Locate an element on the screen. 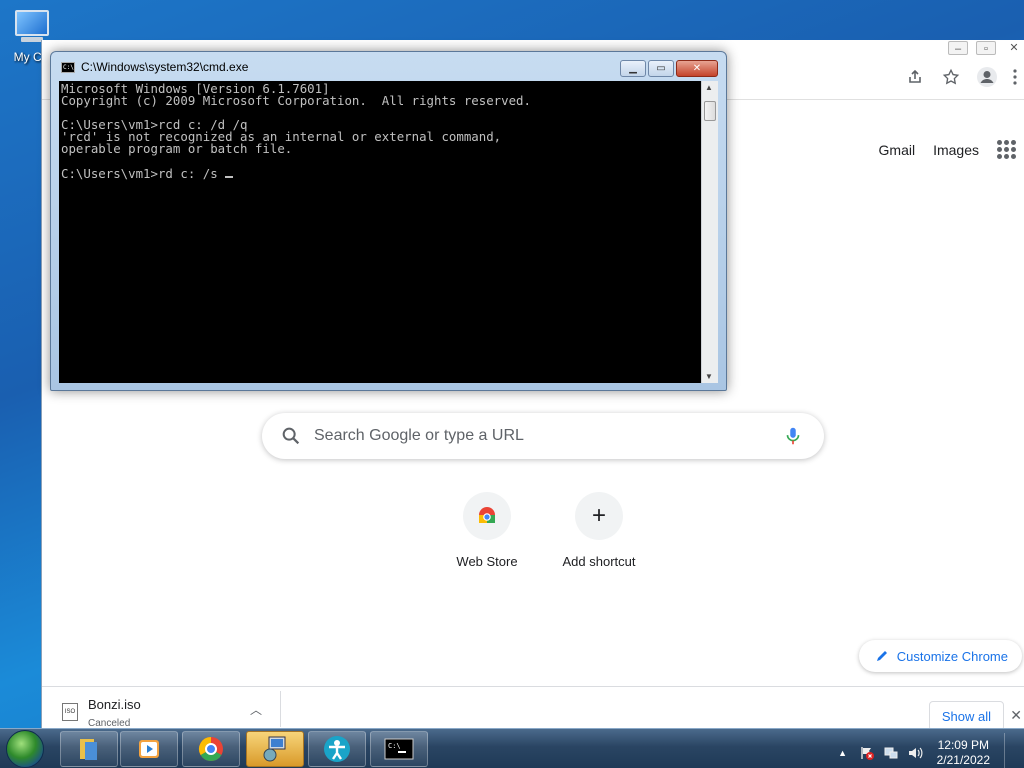 This screenshot has height=768, width=1024. close-icon: ✕ is located at coordinates (1016, 715).